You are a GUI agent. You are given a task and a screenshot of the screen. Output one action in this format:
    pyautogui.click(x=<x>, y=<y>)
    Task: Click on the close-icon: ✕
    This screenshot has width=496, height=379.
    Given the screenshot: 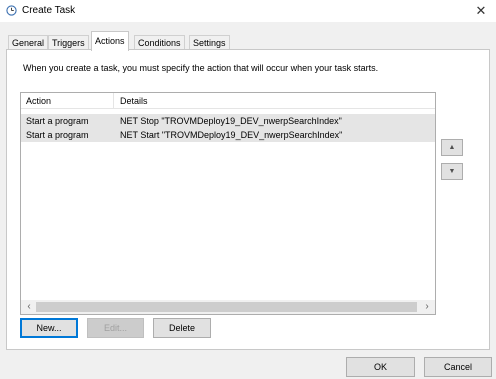 What is the action you would take?
    pyautogui.click(x=481, y=10)
    